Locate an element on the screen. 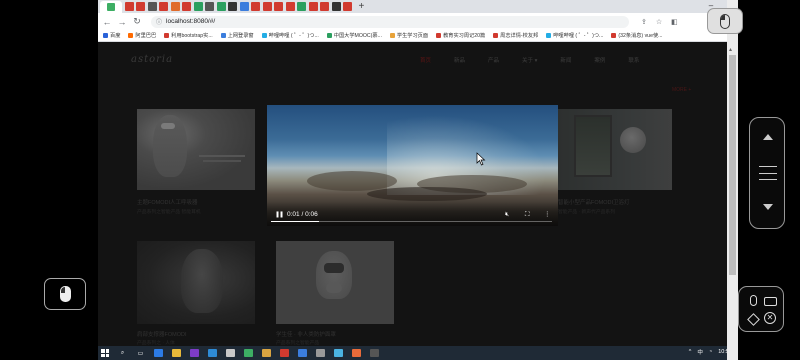 The image size is (800, 360). mouse-click-button is located at coordinates (65, 294).